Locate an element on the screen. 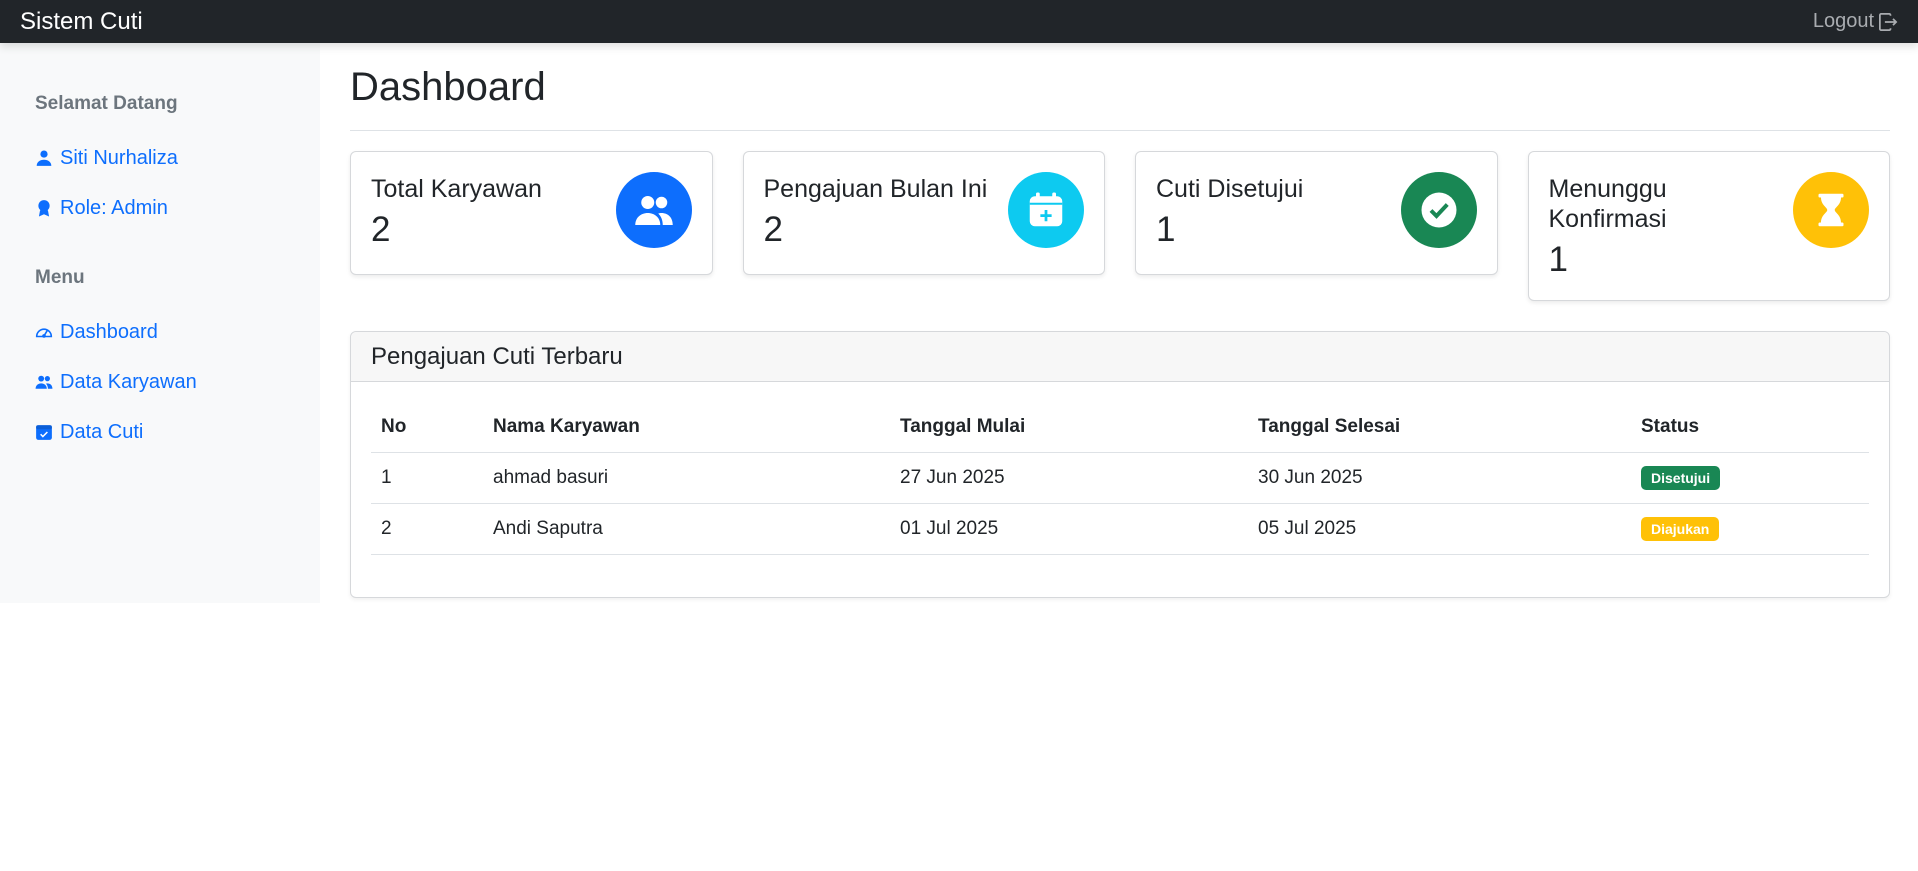  person-icon is located at coordinates (44, 158).